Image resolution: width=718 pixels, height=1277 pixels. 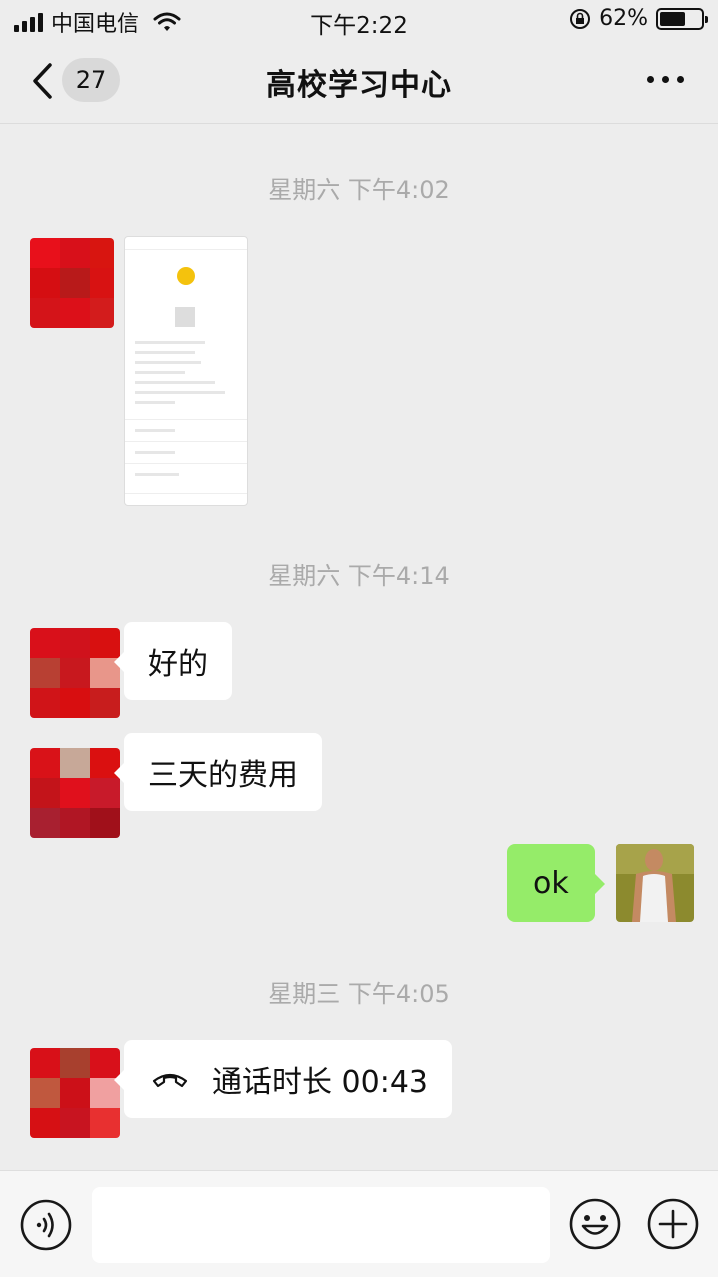 What do you see at coordinates (623, 18) in the screenshot?
I see `battery-percent: 62%` at bounding box center [623, 18].